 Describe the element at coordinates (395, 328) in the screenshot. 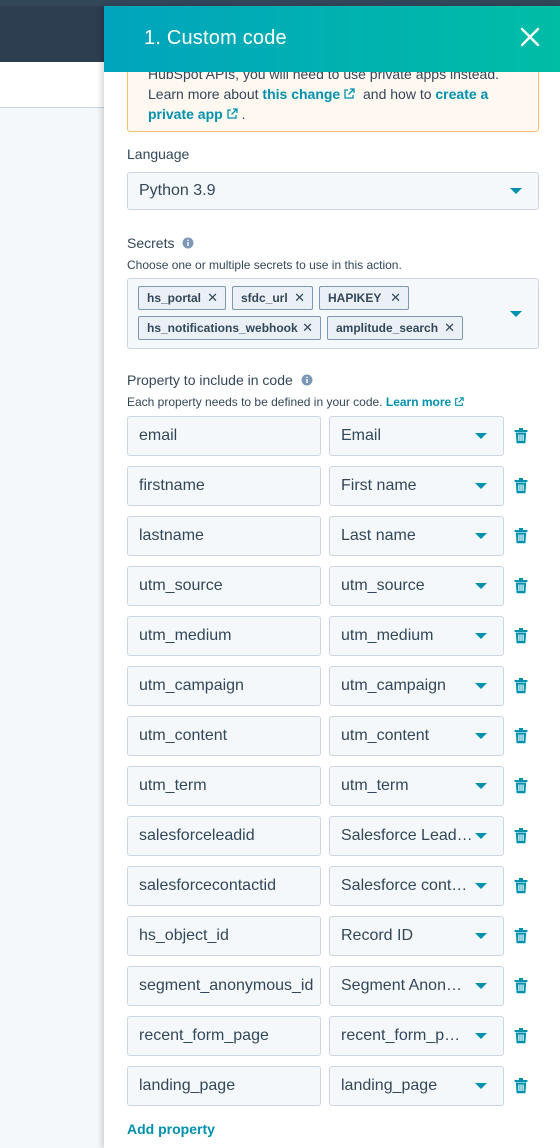

I see `secret-tag: amplitude_search ✕` at that location.